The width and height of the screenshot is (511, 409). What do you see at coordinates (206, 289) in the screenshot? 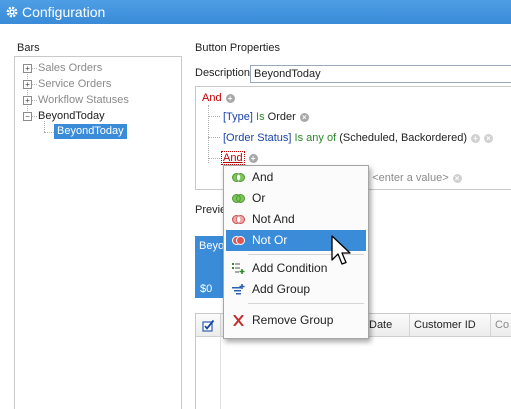
I see `tile-amount: $0` at bounding box center [206, 289].